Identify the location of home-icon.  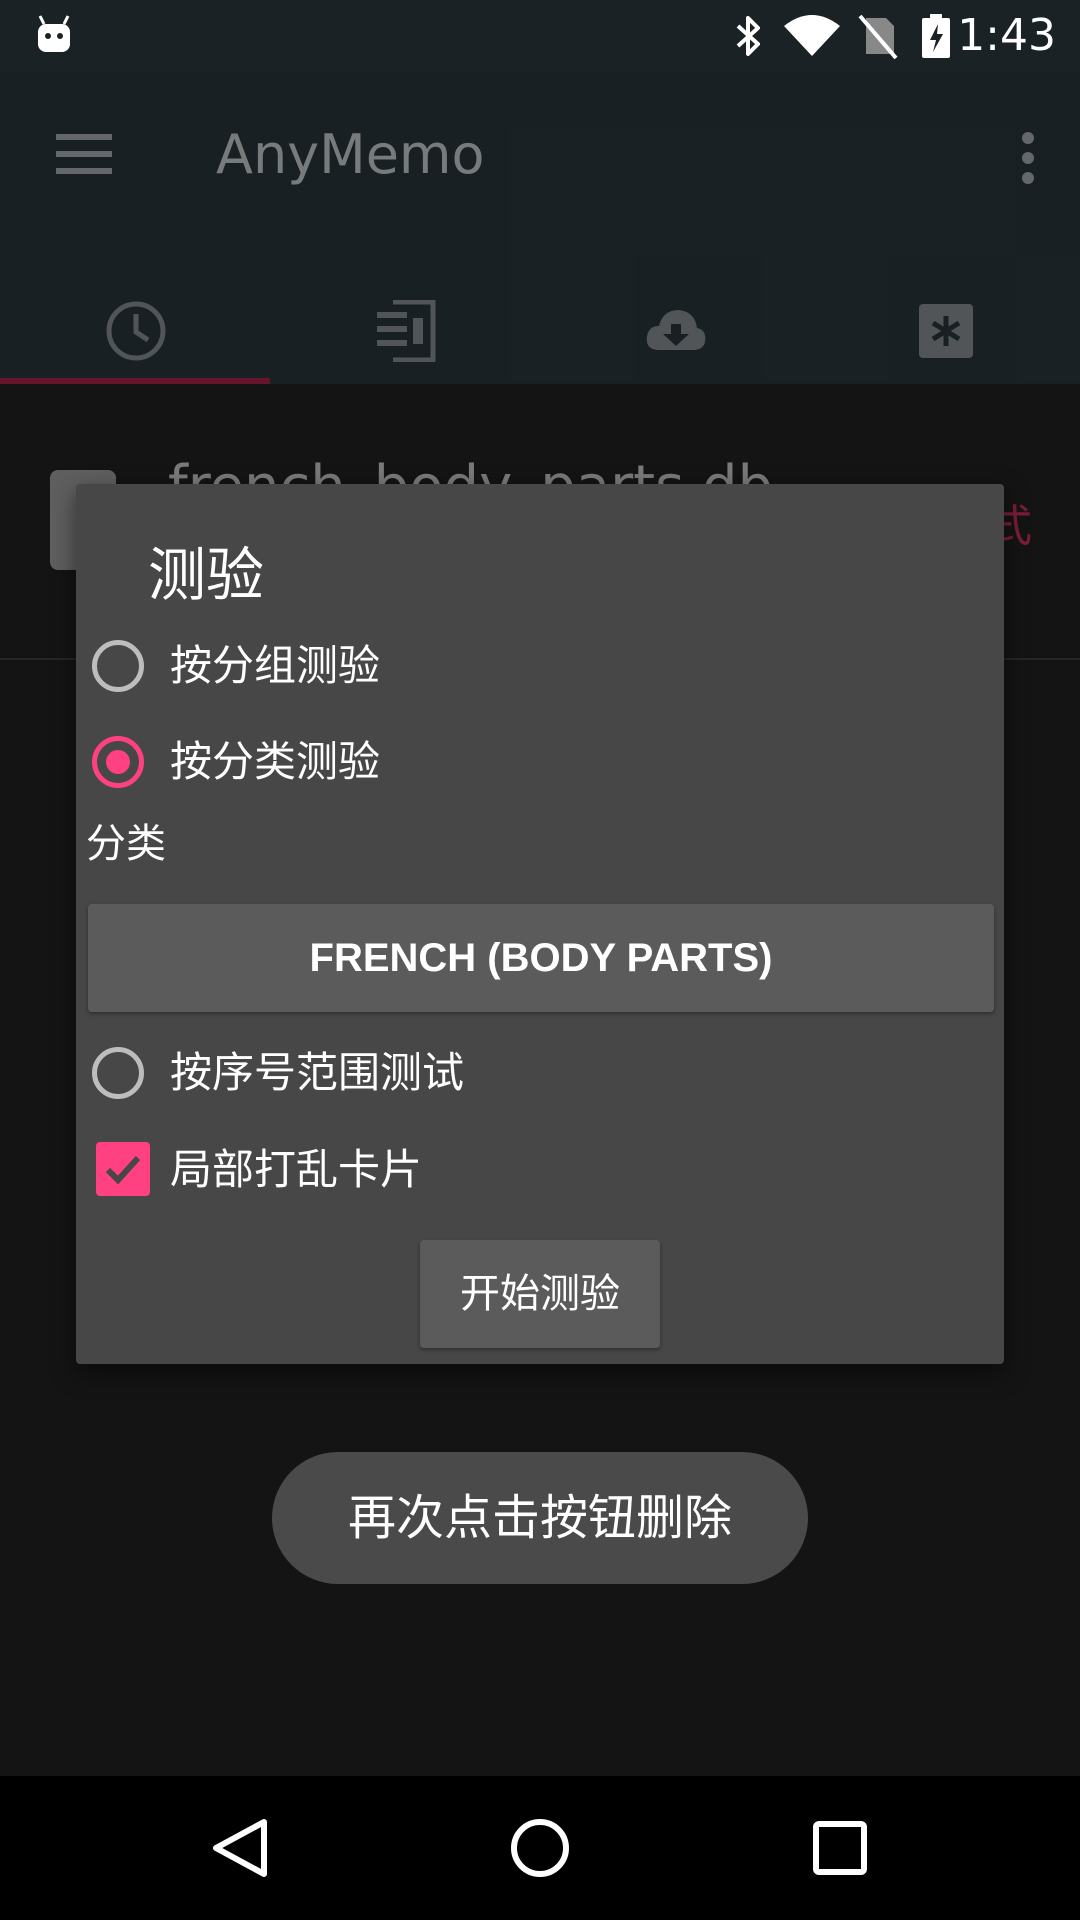
(540, 1848).